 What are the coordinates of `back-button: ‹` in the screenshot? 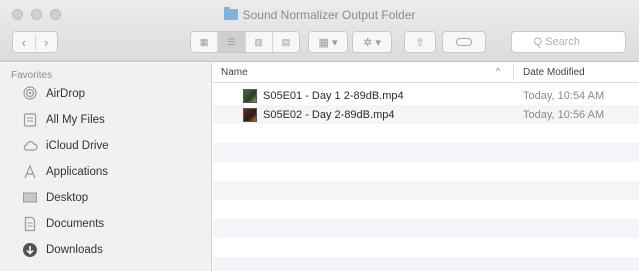 It's located at (24, 42).